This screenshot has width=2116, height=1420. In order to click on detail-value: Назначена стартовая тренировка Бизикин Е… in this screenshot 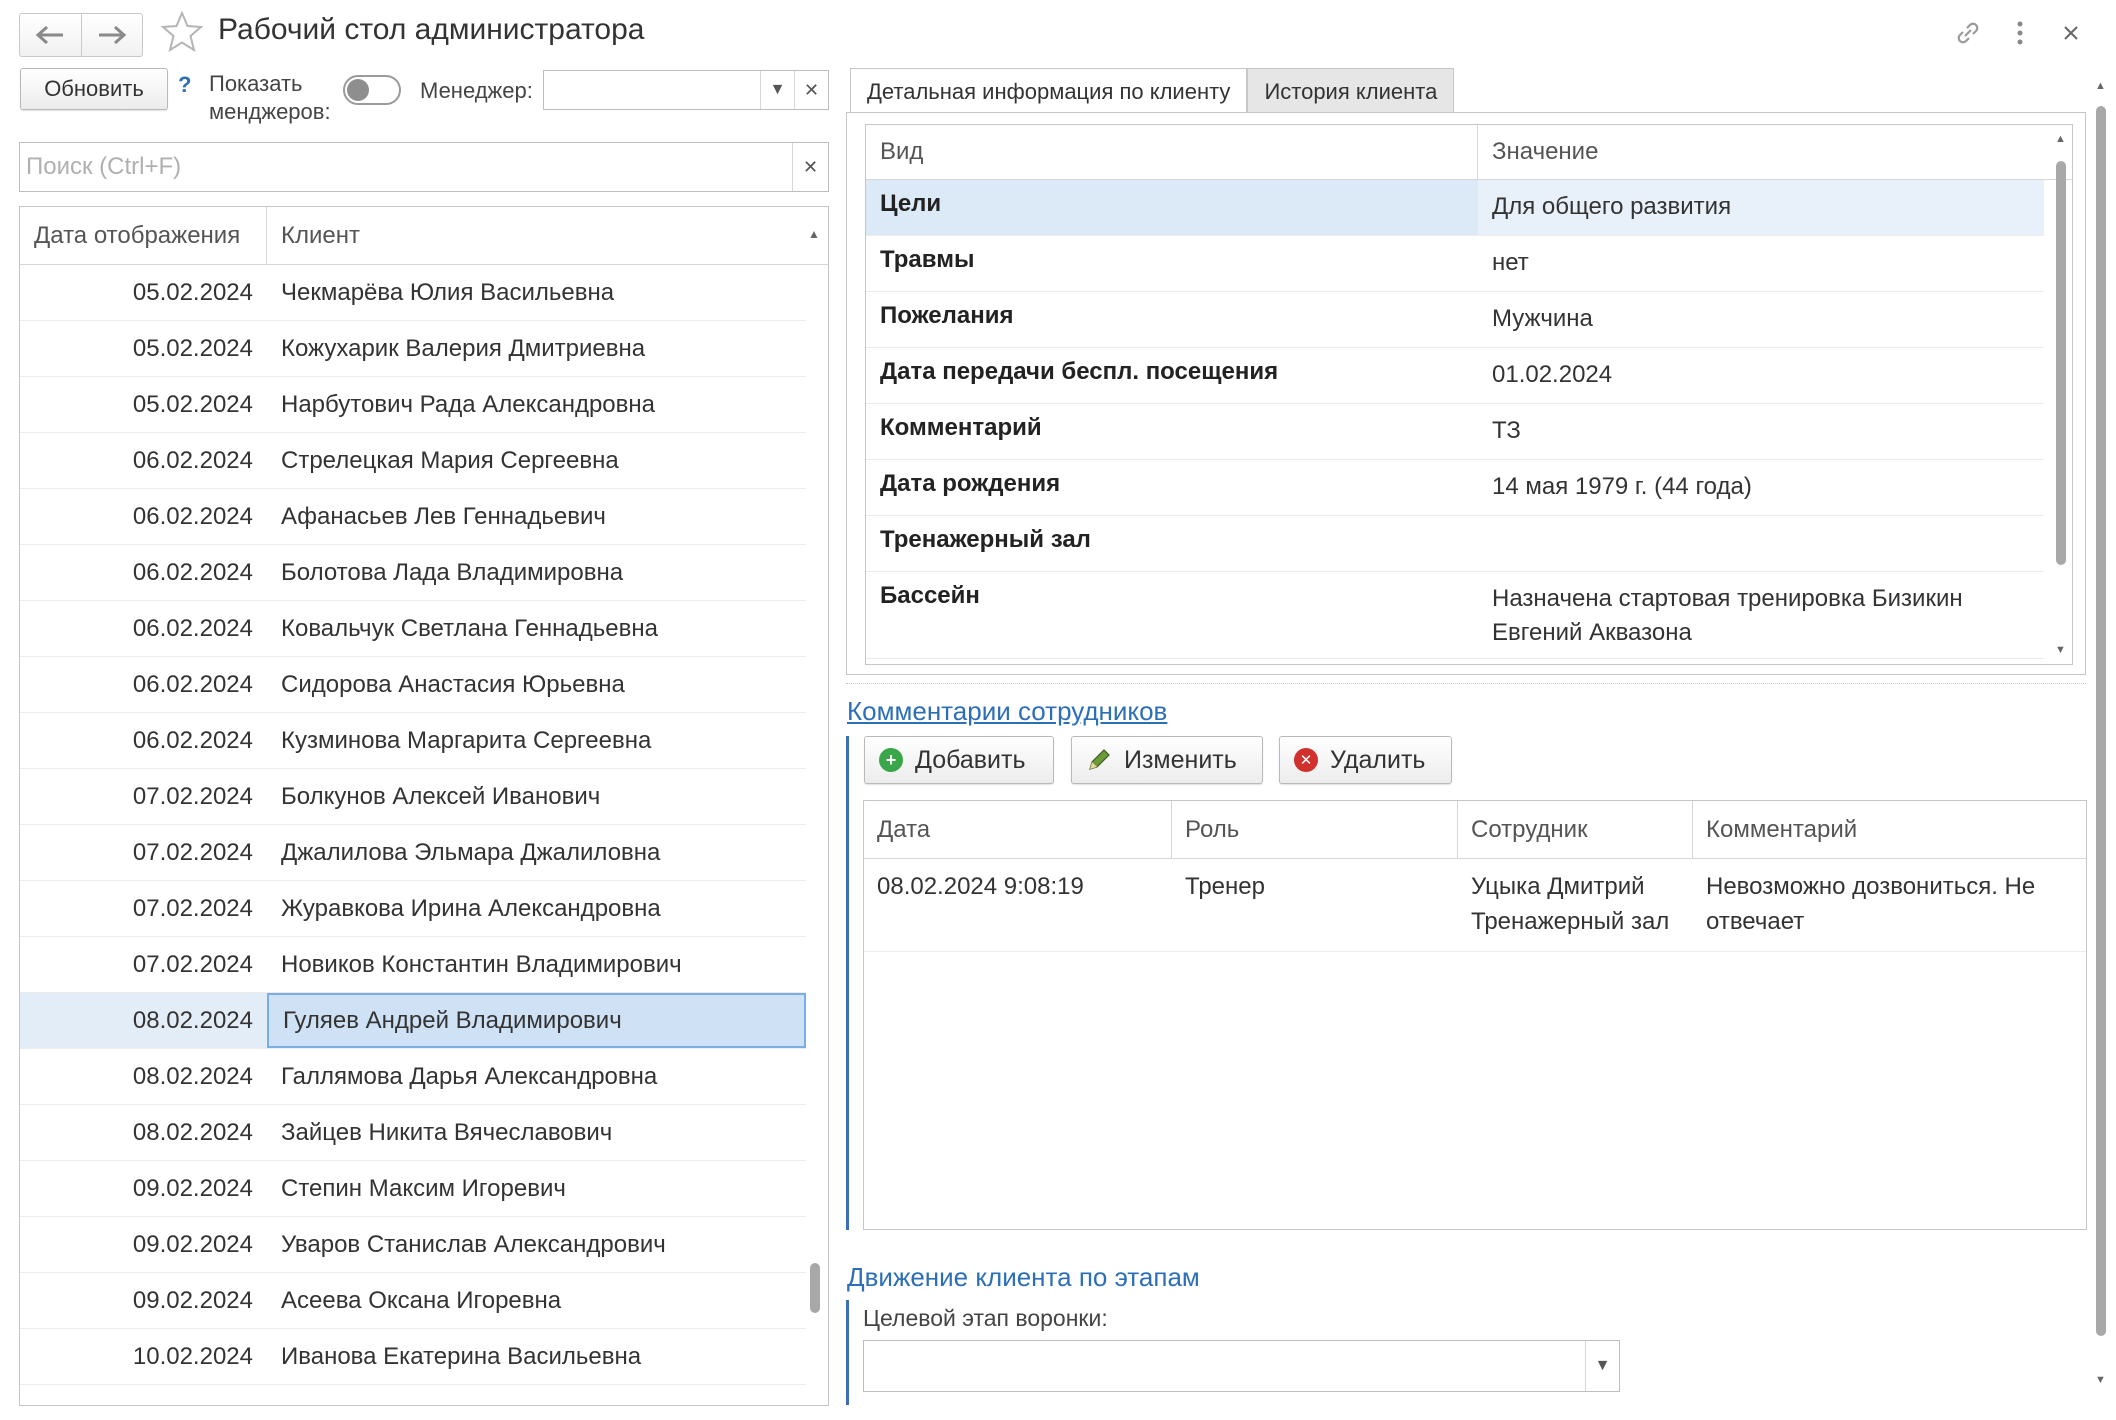, I will do `click(1727, 615)`.